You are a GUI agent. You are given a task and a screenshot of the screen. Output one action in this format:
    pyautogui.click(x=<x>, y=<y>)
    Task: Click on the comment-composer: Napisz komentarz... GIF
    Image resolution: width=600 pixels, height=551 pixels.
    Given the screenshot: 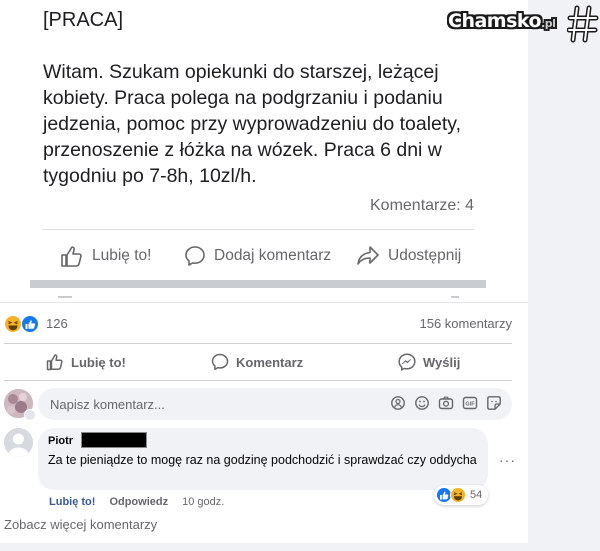 What is the action you would take?
    pyautogui.click(x=275, y=404)
    